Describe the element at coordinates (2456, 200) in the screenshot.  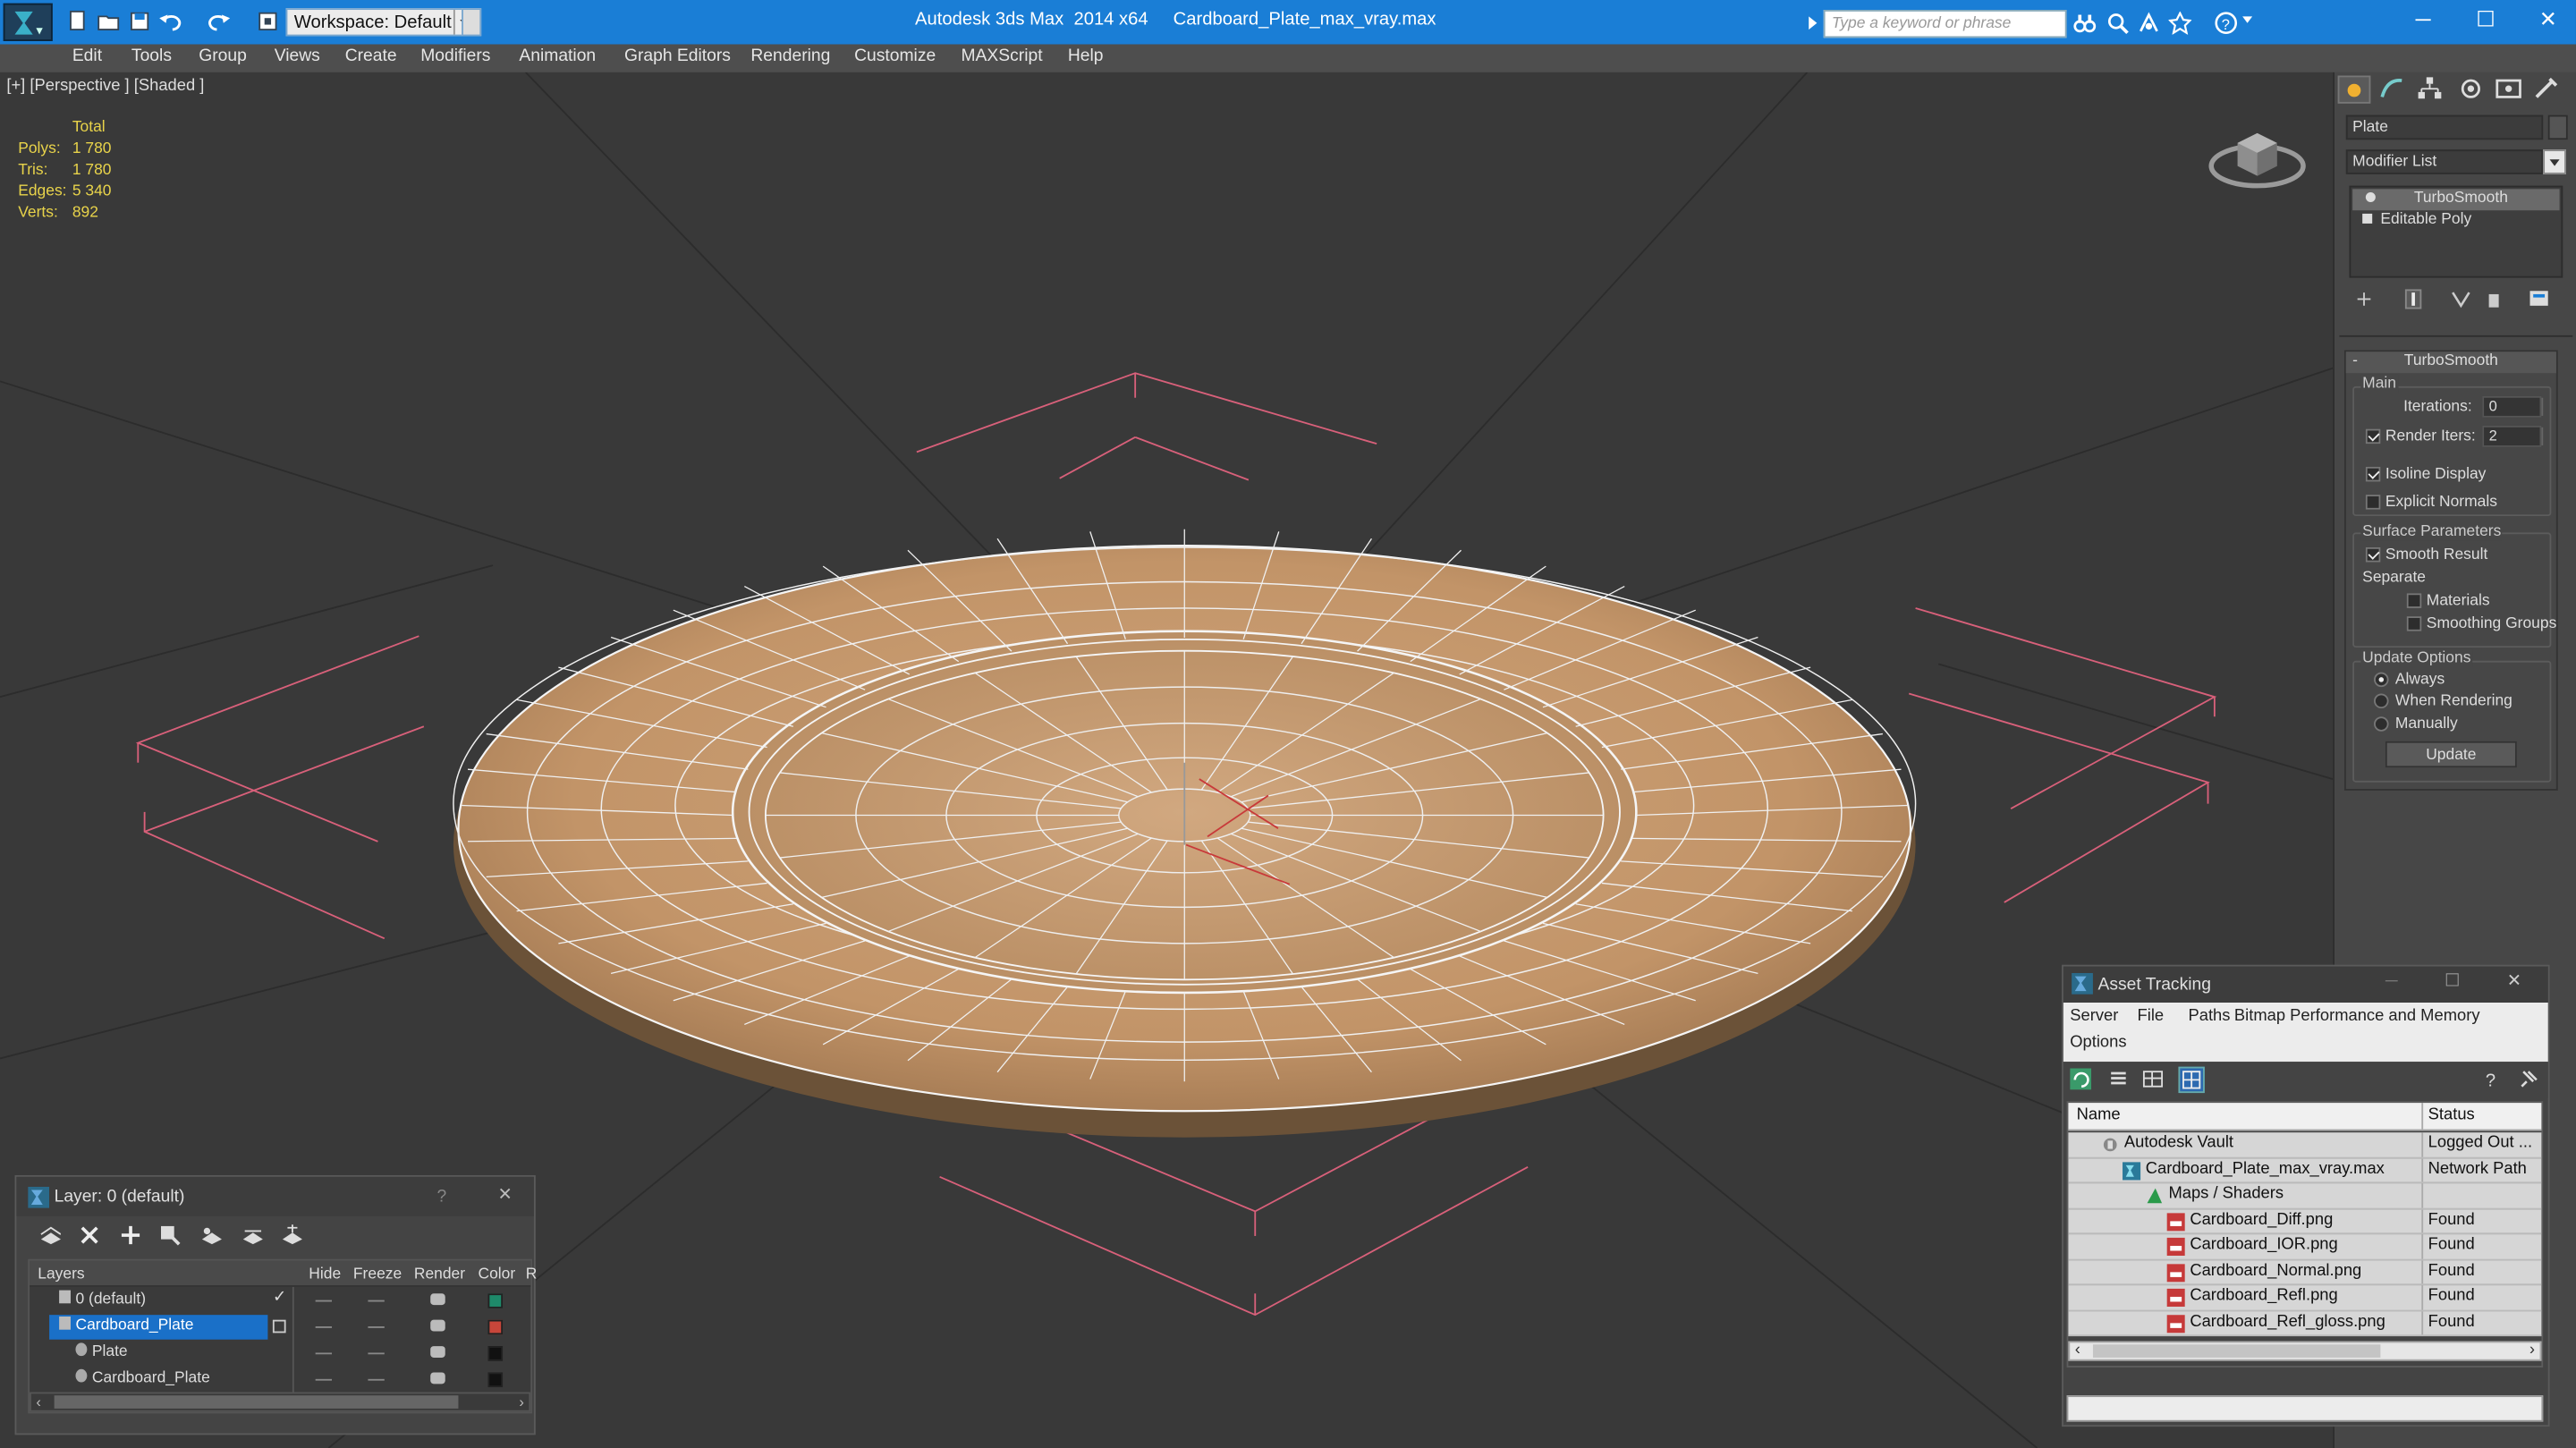
I see `stack-item-turbosmooth: TurboSmooth` at that location.